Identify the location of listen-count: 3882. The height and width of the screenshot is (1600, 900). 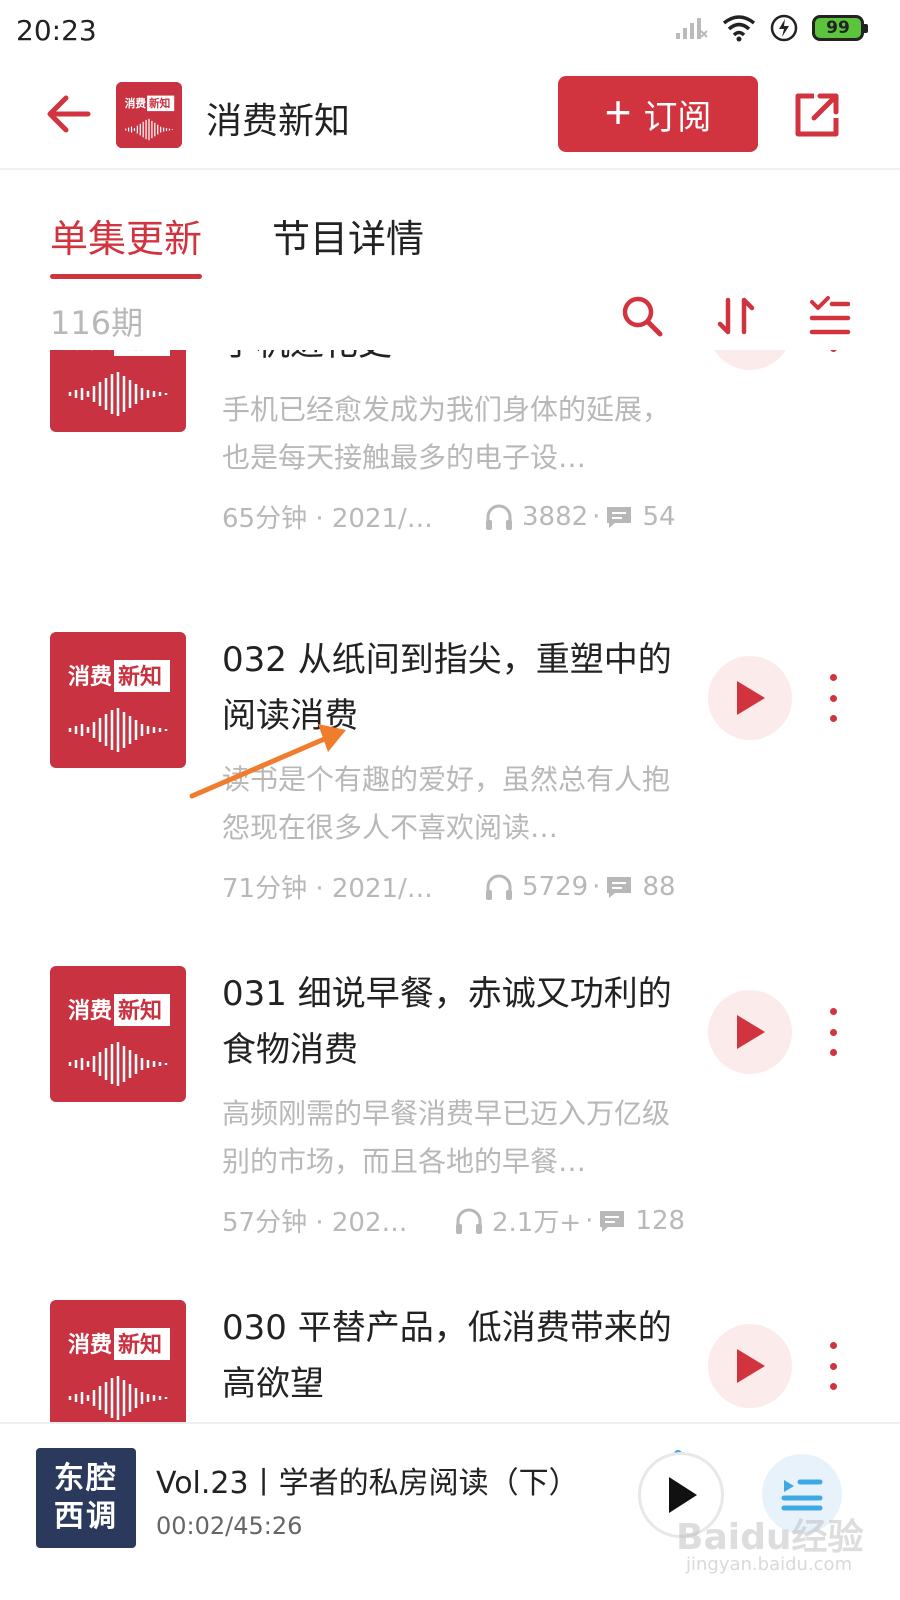
(536, 517).